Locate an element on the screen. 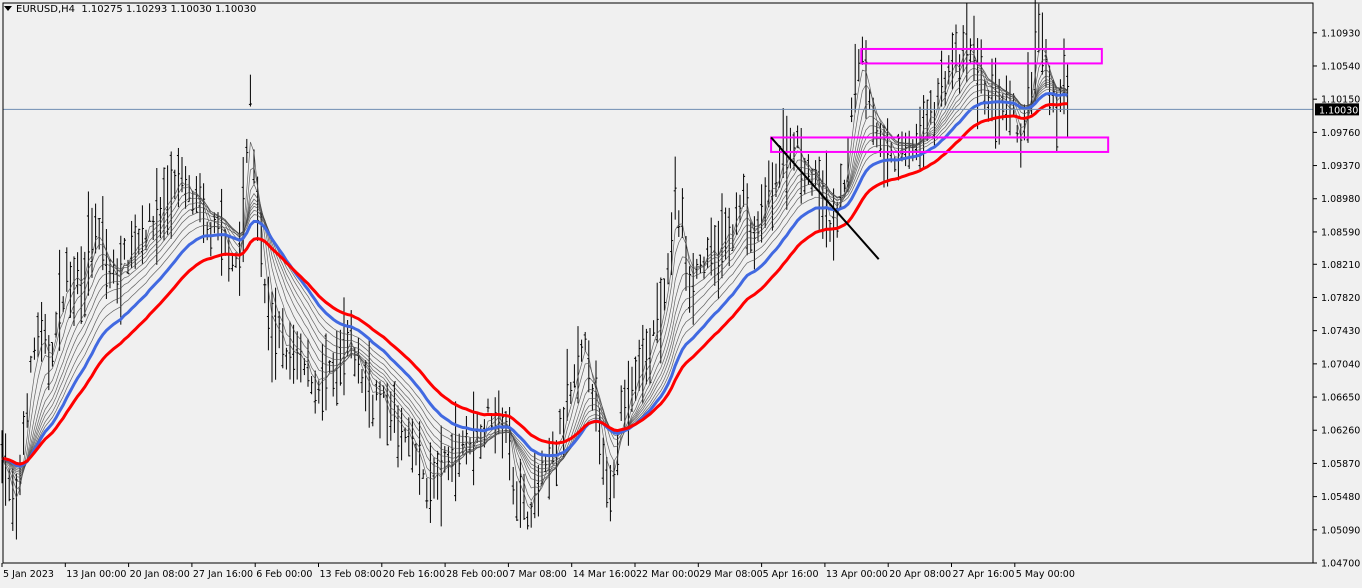 The width and height of the screenshot is (1362, 588). dropdown-arrow-icon is located at coordinates (8, 8).